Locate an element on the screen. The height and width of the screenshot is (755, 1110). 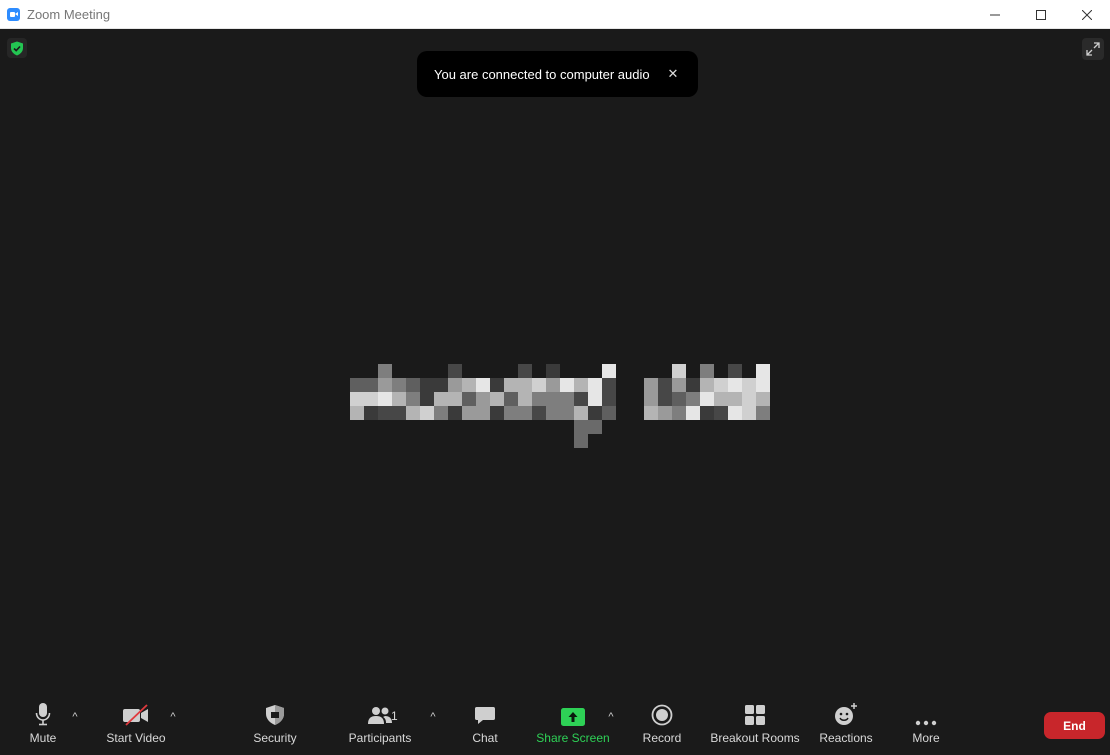
fullscreen-button is located at coordinates (1093, 49).